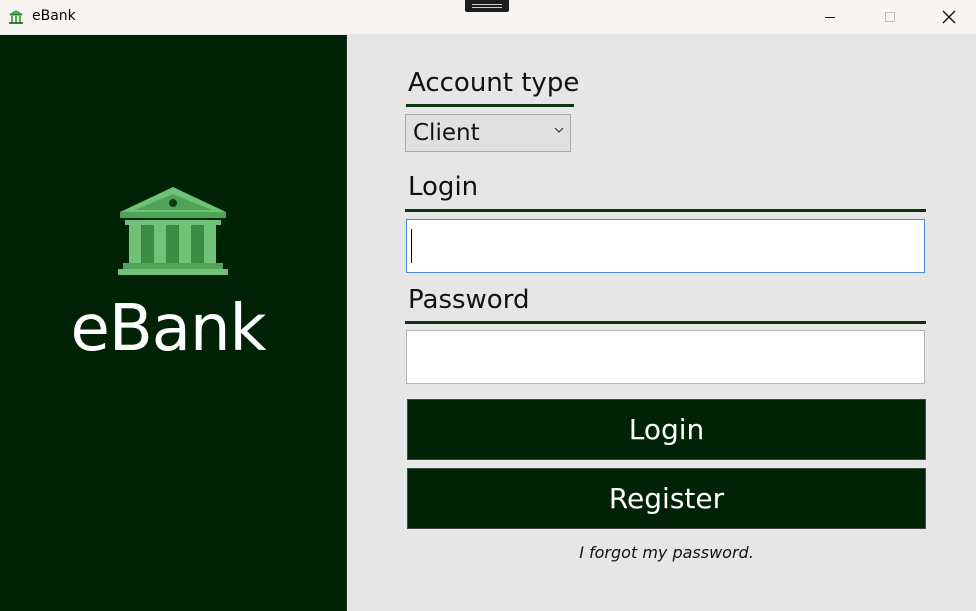 The height and width of the screenshot is (611, 976). I want to click on close-icon, so click(949, 17).